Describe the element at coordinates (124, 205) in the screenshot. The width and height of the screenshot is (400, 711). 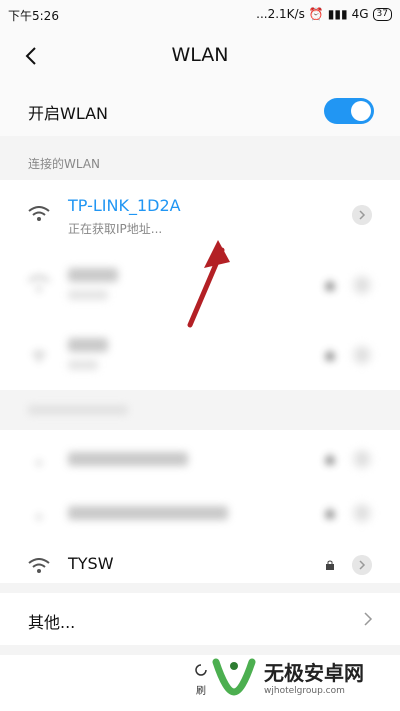
I see `connected-ssid: TP-LINK_1D2A` at that location.